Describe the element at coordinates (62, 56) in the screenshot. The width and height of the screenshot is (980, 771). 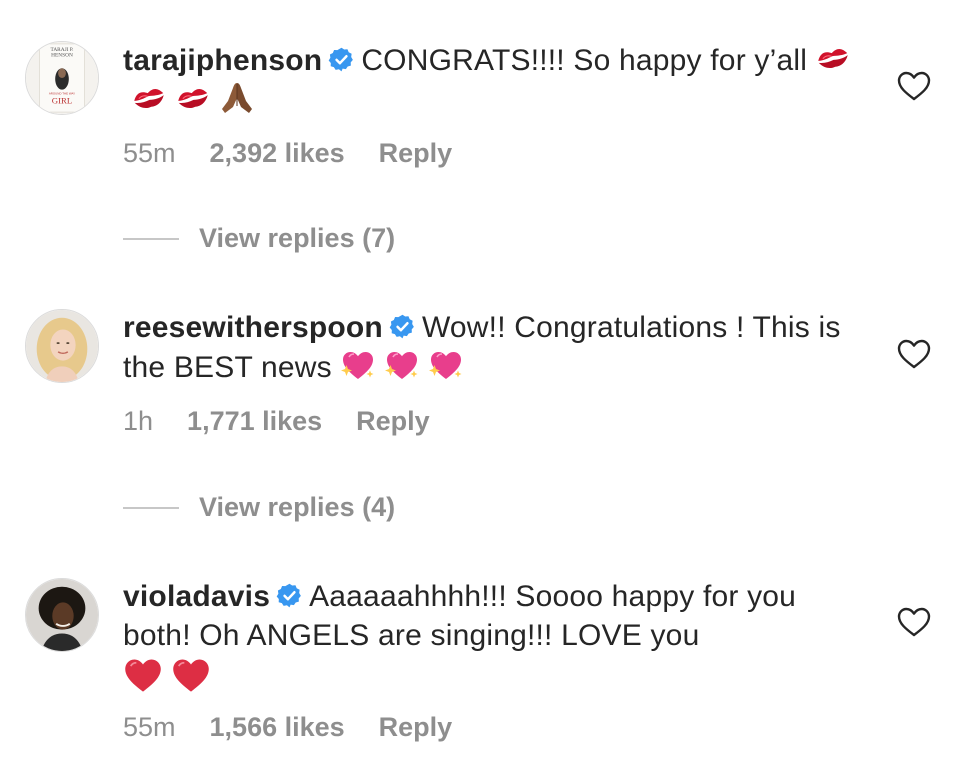
I see `svg-text: HENSON` at that location.